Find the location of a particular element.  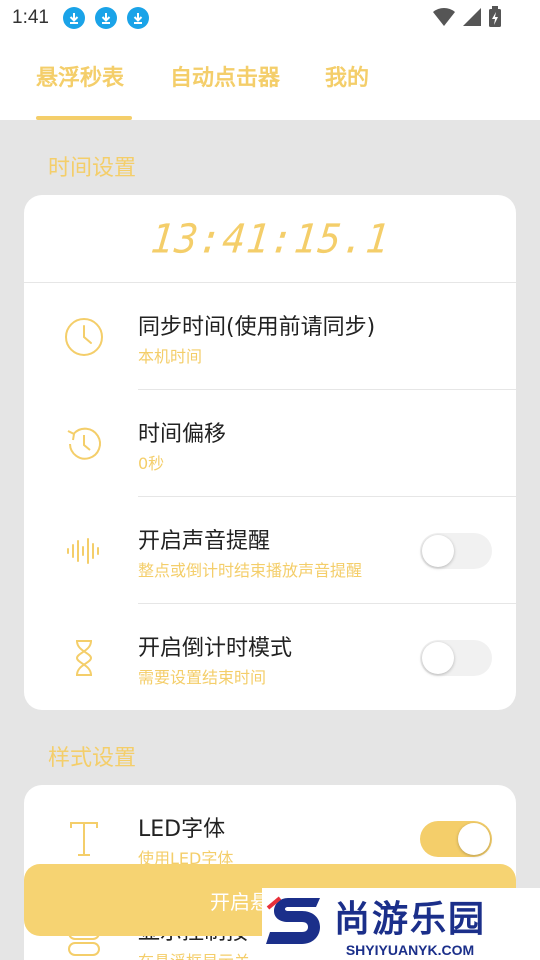

countdown-mode-toggle is located at coordinates (456, 658).